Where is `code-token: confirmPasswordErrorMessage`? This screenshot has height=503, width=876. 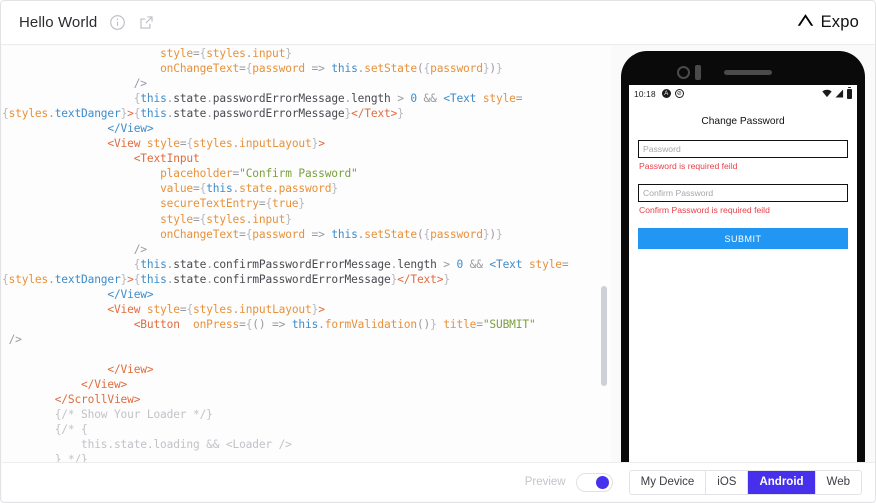
code-token: confirmPasswordErrorMessage is located at coordinates (301, 279).